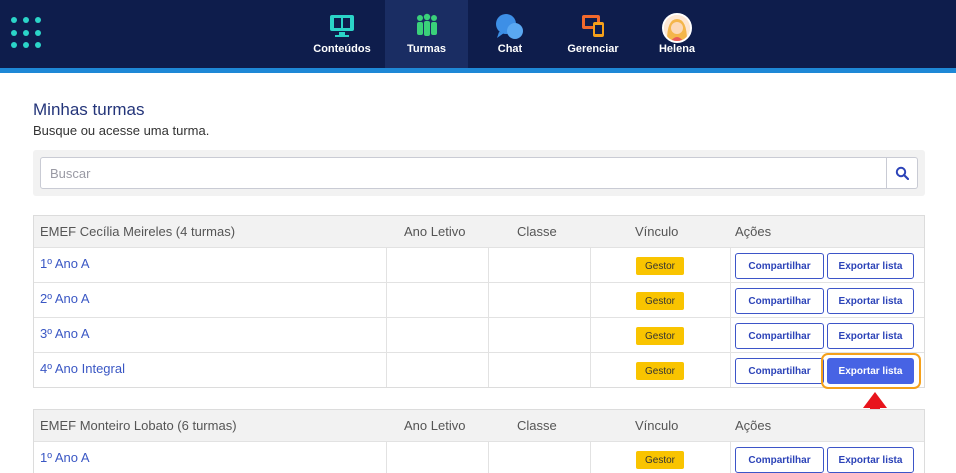  I want to click on nav-gerenciar: Gerenciar, so click(593, 34).